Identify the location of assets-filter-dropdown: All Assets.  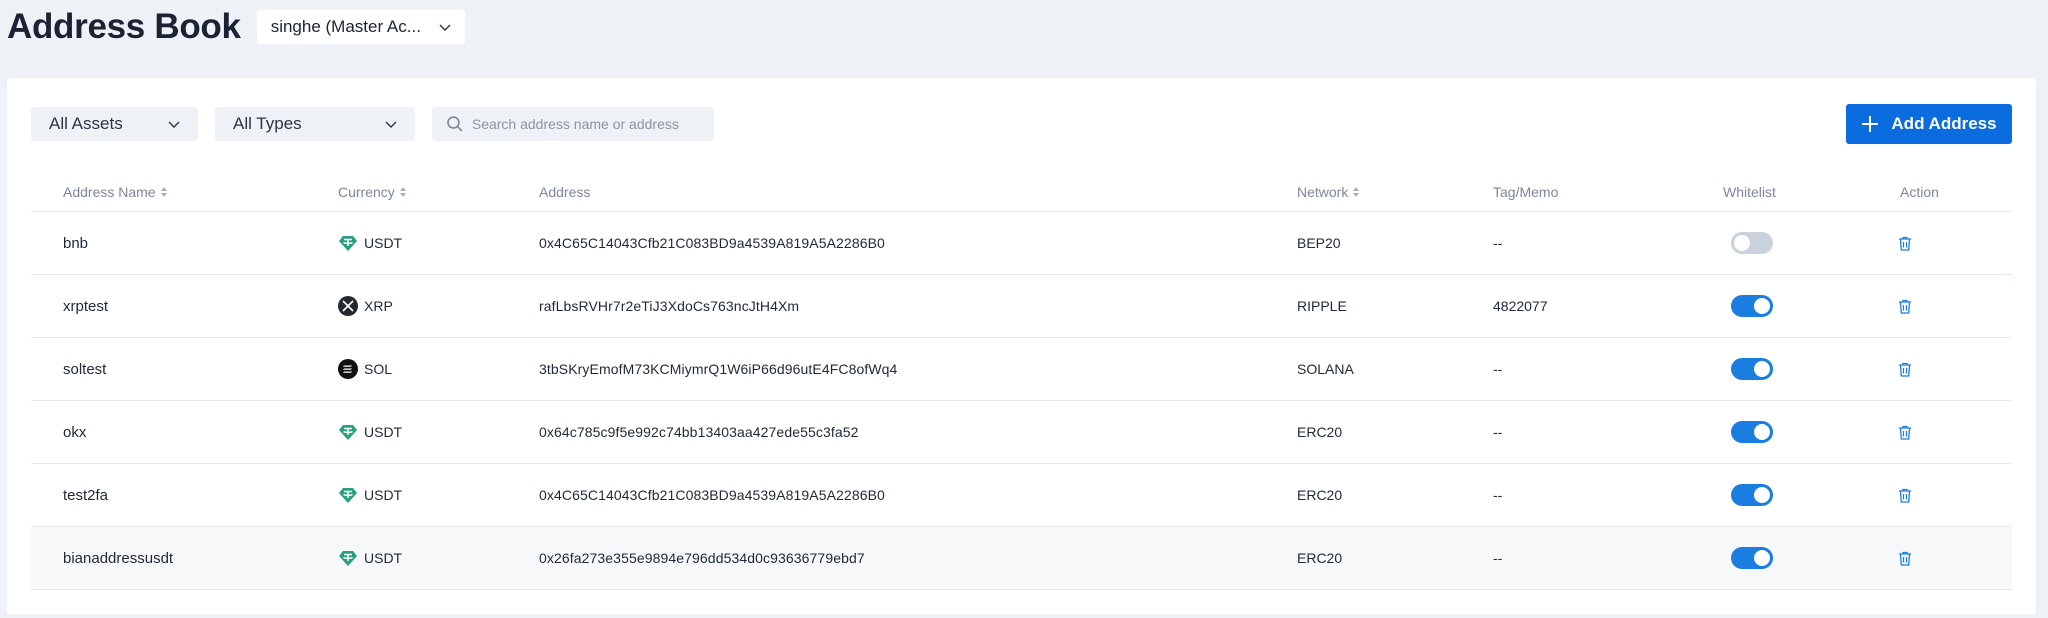
(114, 124).